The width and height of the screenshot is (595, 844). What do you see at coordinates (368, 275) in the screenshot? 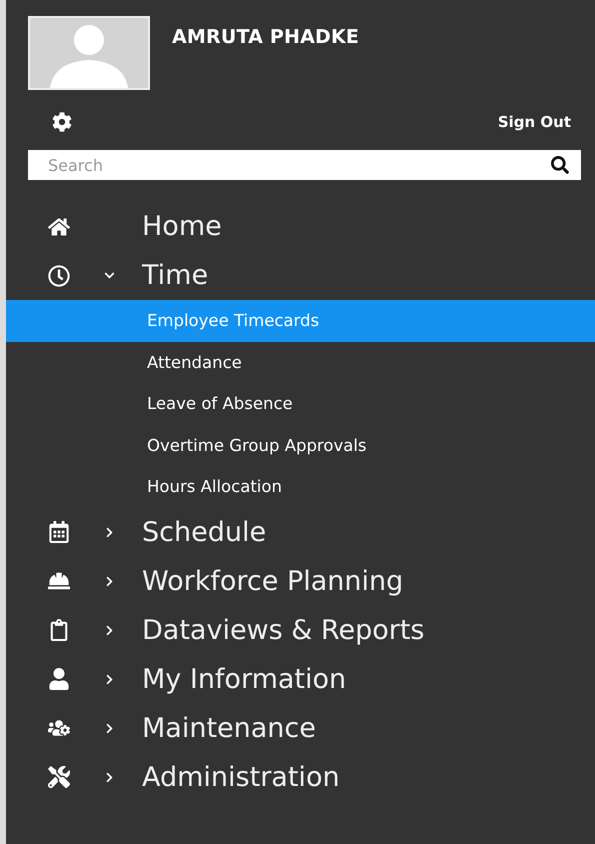
I see `menu-item: Time` at bounding box center [368, 275].